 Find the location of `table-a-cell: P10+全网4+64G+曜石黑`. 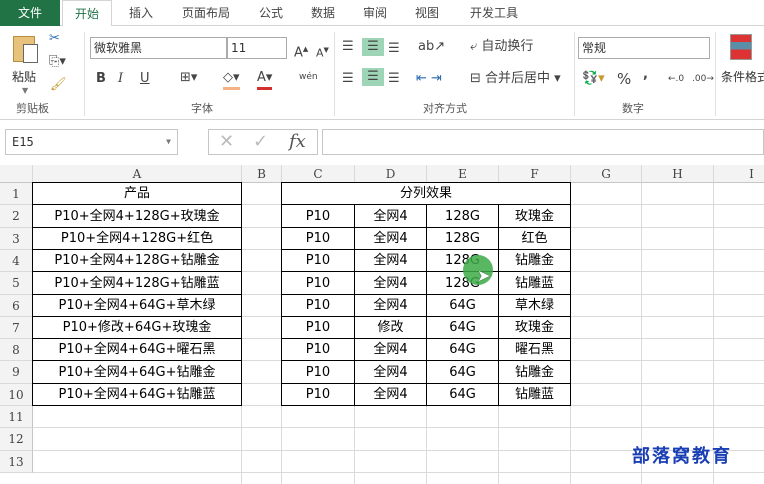

table-a-cell: P10+全网4+64G+曜石黑 is located at coordinates (137, 349).